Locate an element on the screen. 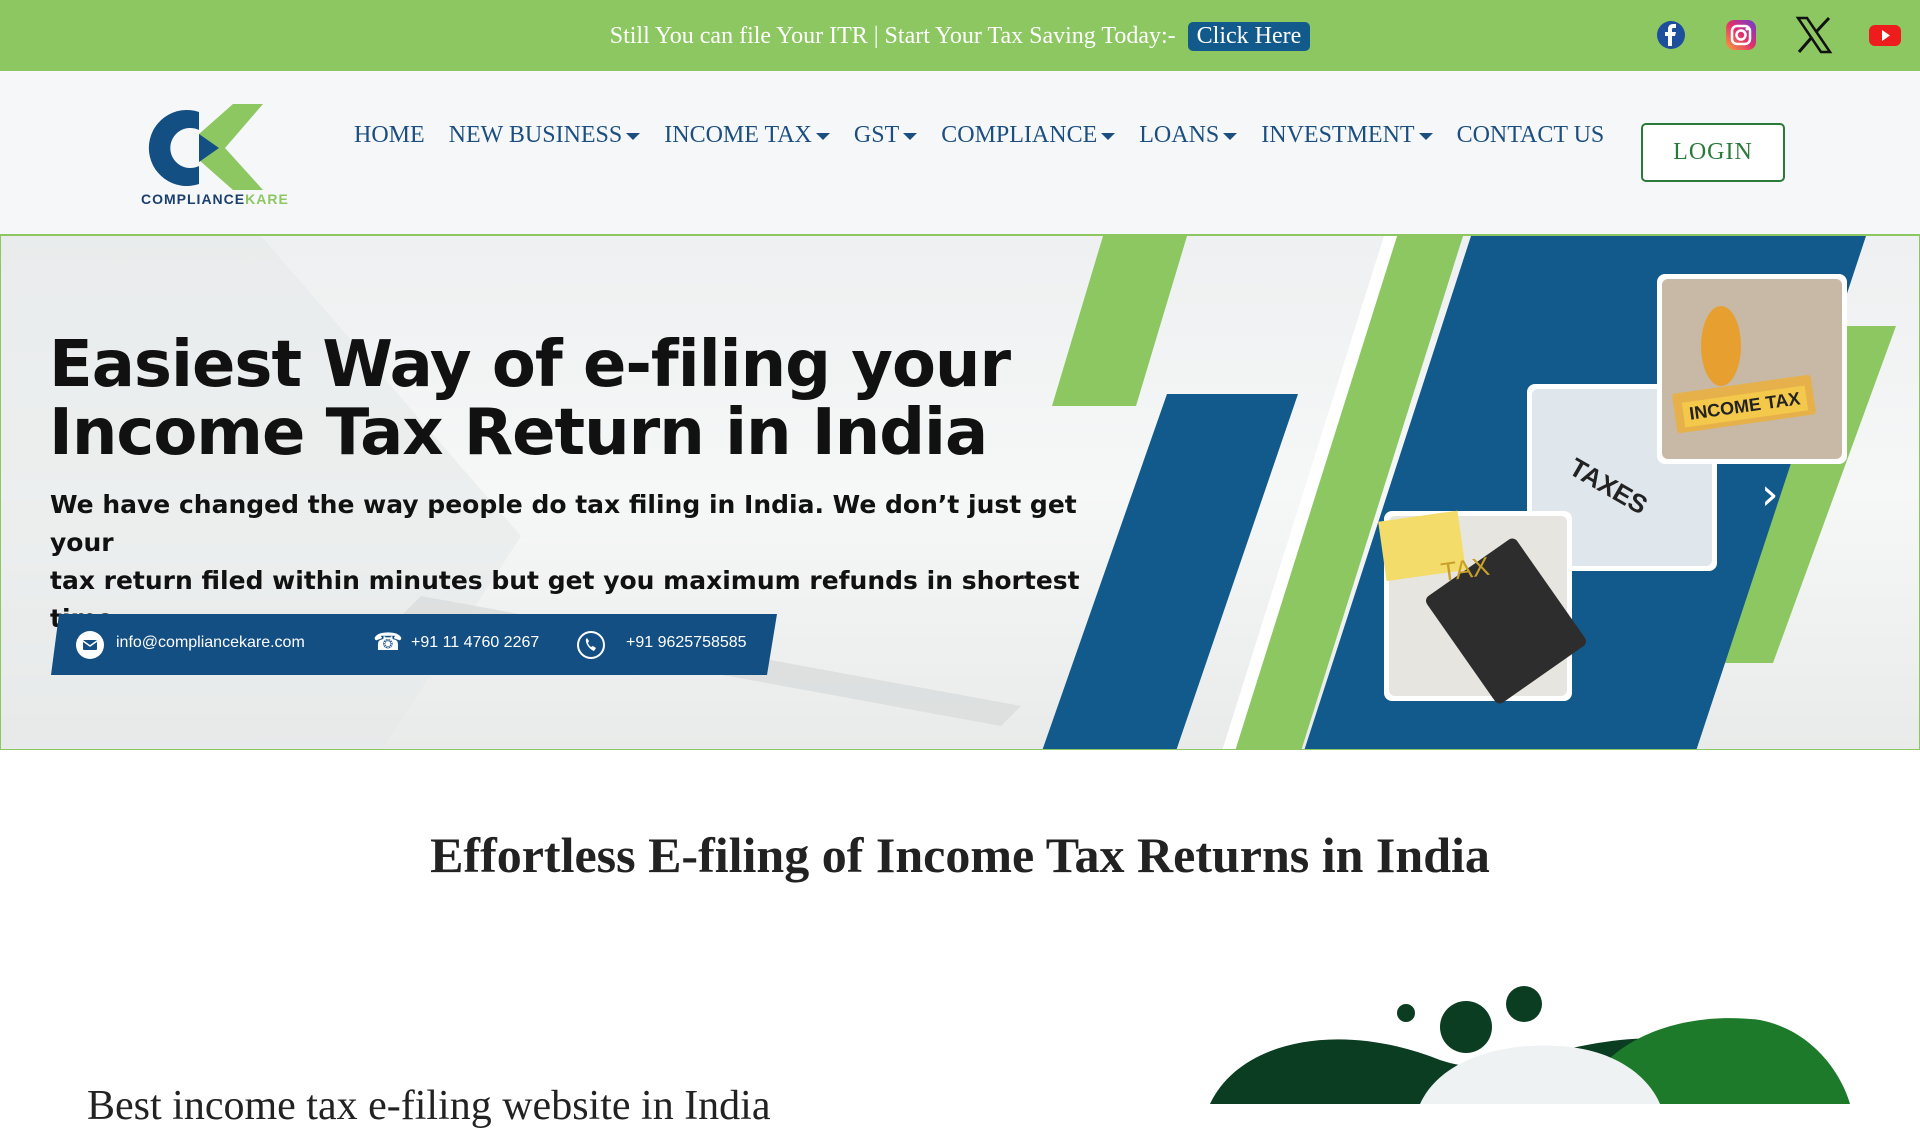  contact-phone-mobile: +91 9625758585 is located at coordinates (686, 643).